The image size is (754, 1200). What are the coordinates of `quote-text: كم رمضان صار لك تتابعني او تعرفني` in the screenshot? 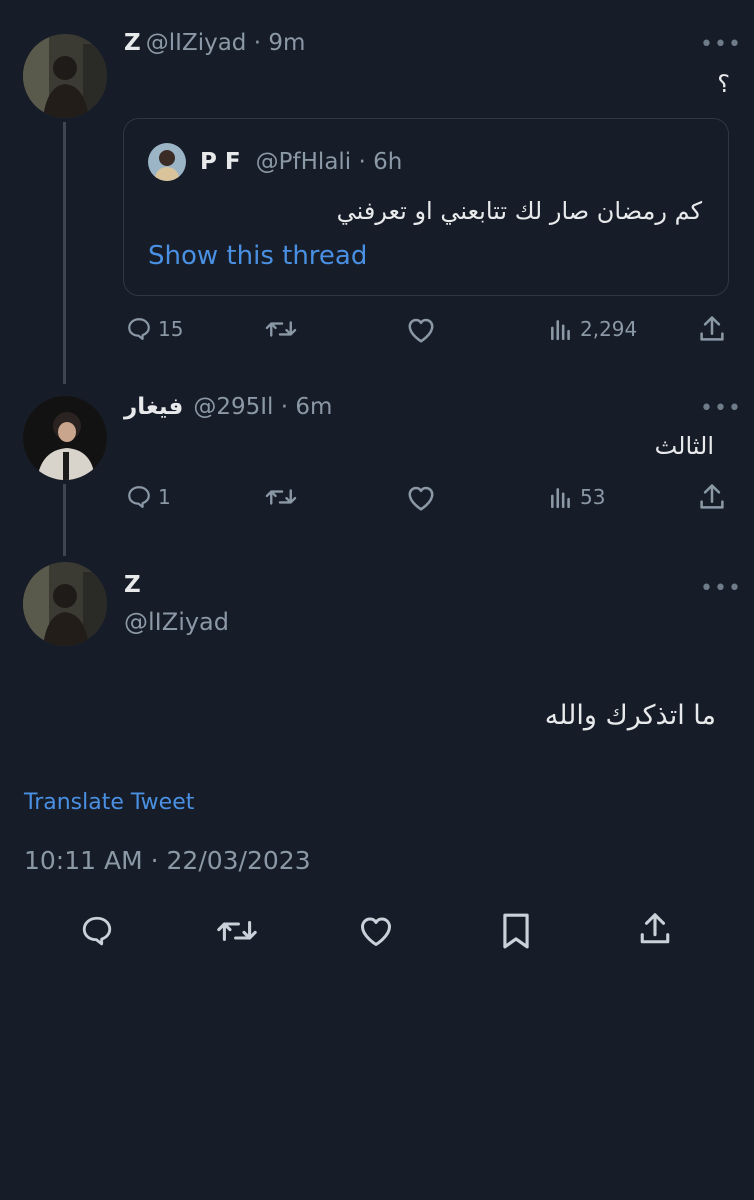 It's located at (519, 211).